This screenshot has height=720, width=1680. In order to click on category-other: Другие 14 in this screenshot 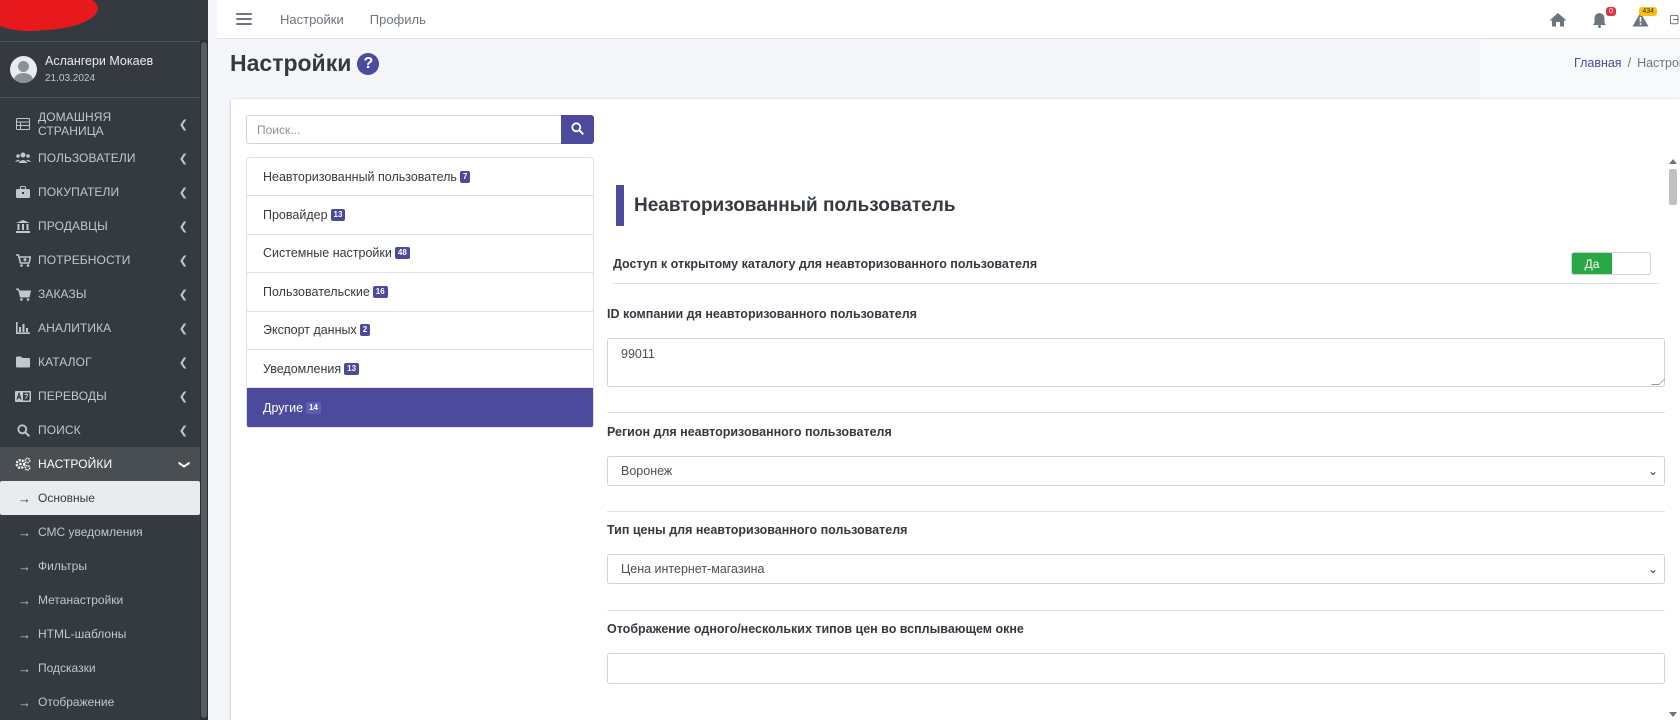, I will do `click(420, 407)`.